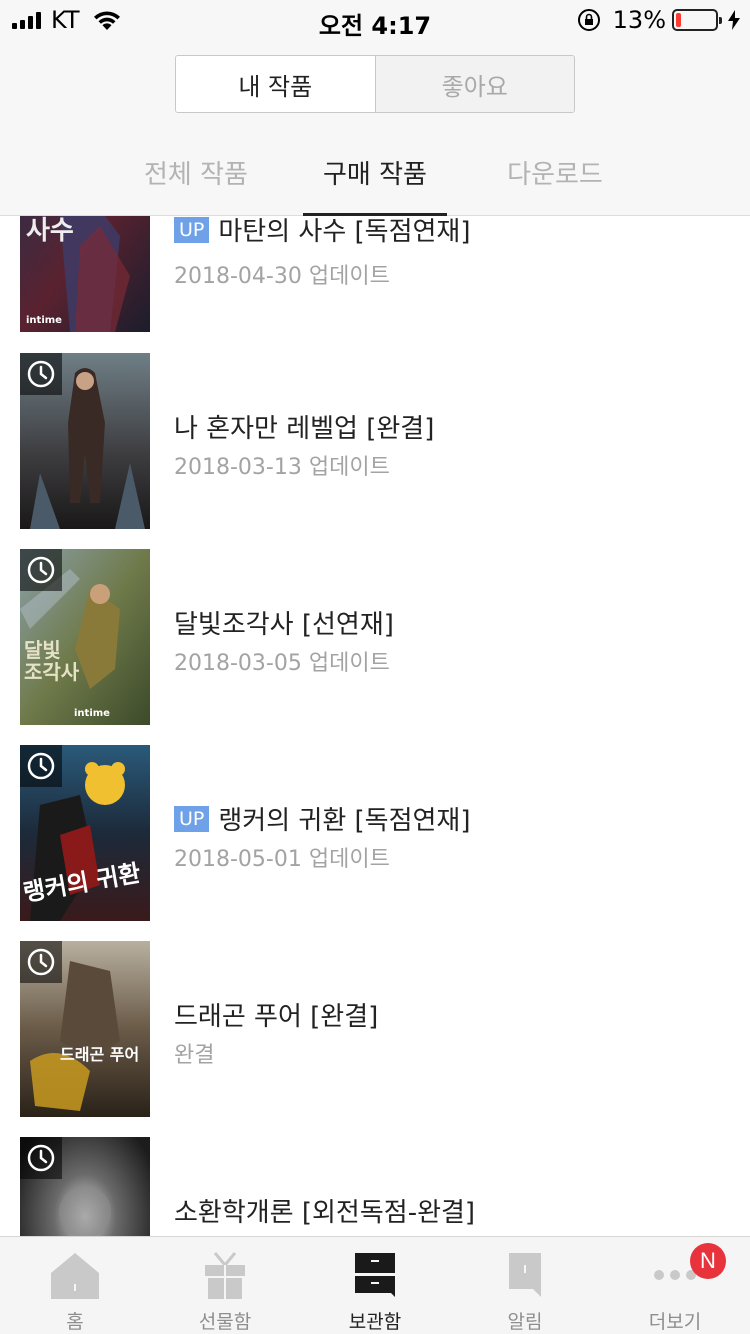 The width and height of the screenshot is (750, 1334). I want to click on work-title: 나 혼자만 레벨업 [완결], so click(304, 429).